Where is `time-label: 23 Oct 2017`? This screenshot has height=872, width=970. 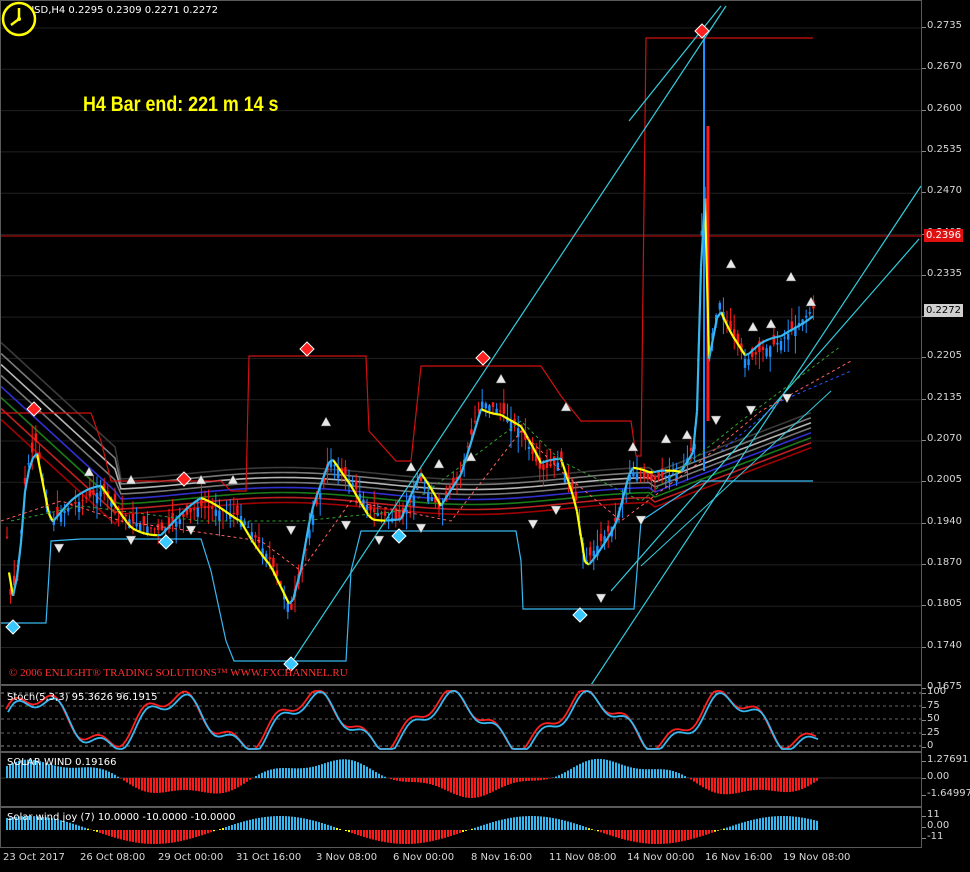
time-label: 23 Oct 2017 is located at coordinates (34, 857).